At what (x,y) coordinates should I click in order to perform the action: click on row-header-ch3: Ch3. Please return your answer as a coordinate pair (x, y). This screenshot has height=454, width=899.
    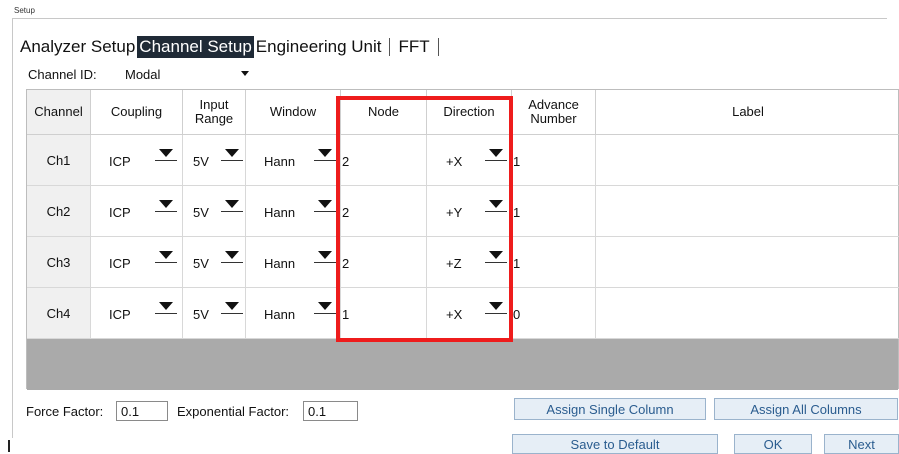
    Looking at the image, I should click on (59, 262).